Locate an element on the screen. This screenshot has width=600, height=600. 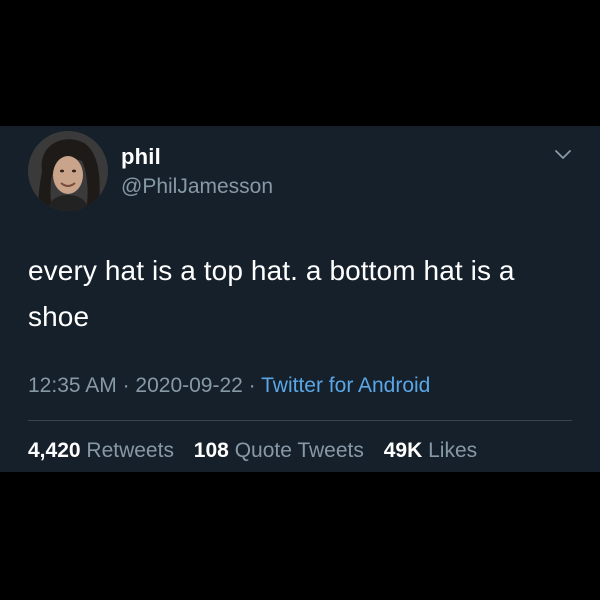
tweet-date: 2020-09-22 is located at coordinates (188, 385).